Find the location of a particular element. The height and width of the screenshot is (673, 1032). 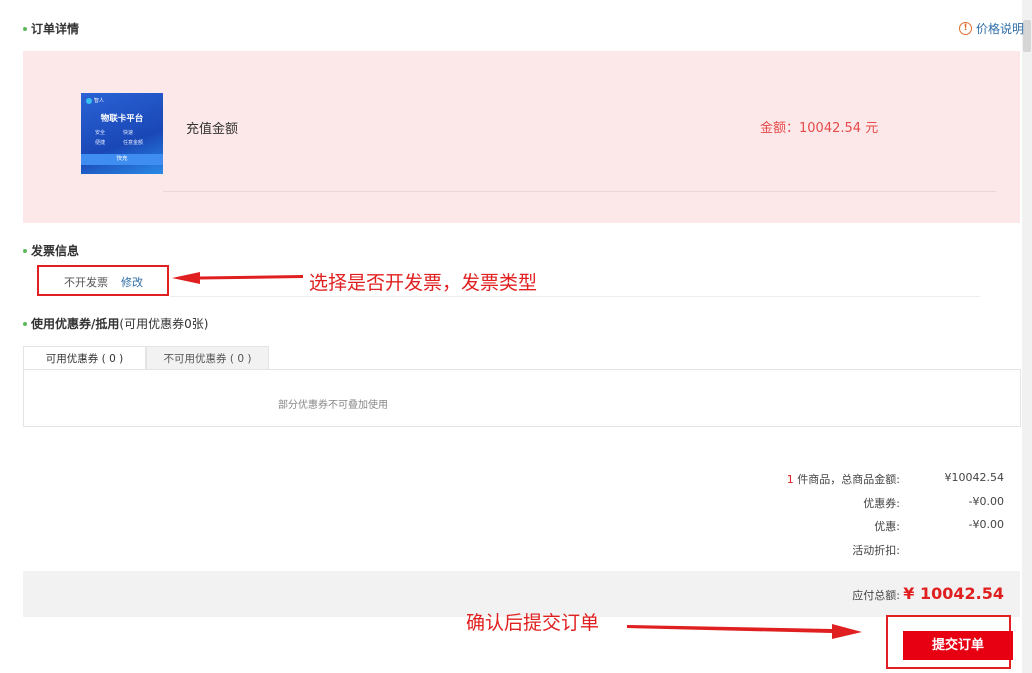

coupon-panel is located at coordinates (522, 398).